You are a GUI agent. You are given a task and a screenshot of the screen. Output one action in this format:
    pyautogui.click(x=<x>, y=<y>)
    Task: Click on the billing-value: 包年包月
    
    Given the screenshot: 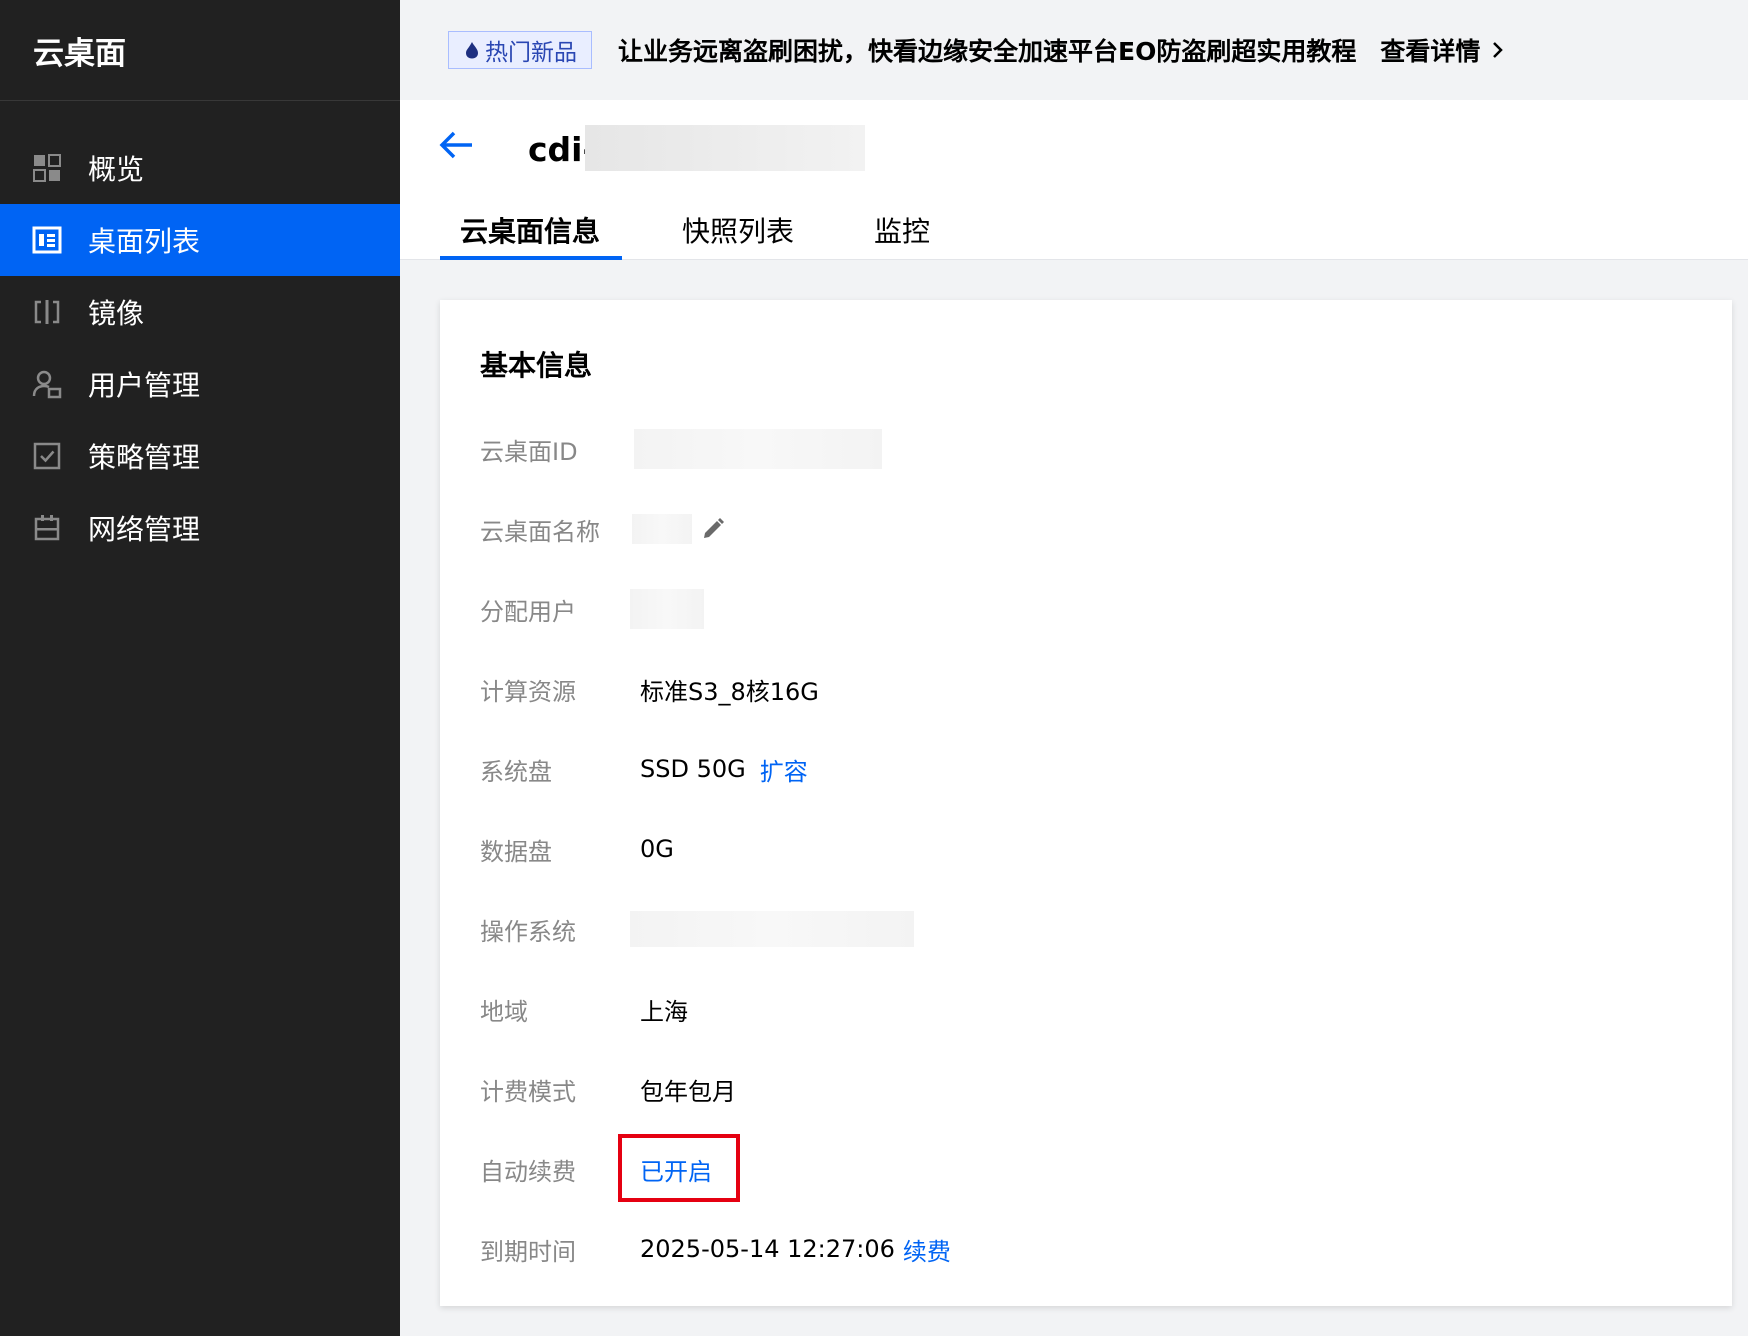 What is the action you would take?
    pyautogui.click(x=688, y=1091)
    